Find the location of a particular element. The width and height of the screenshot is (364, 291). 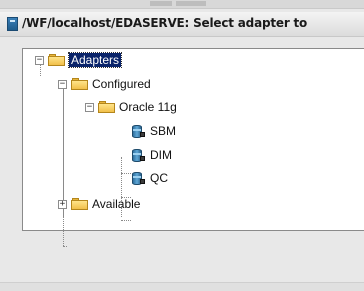

tree-node-adapter-dim: DIM is located at coordinates (151, 155).